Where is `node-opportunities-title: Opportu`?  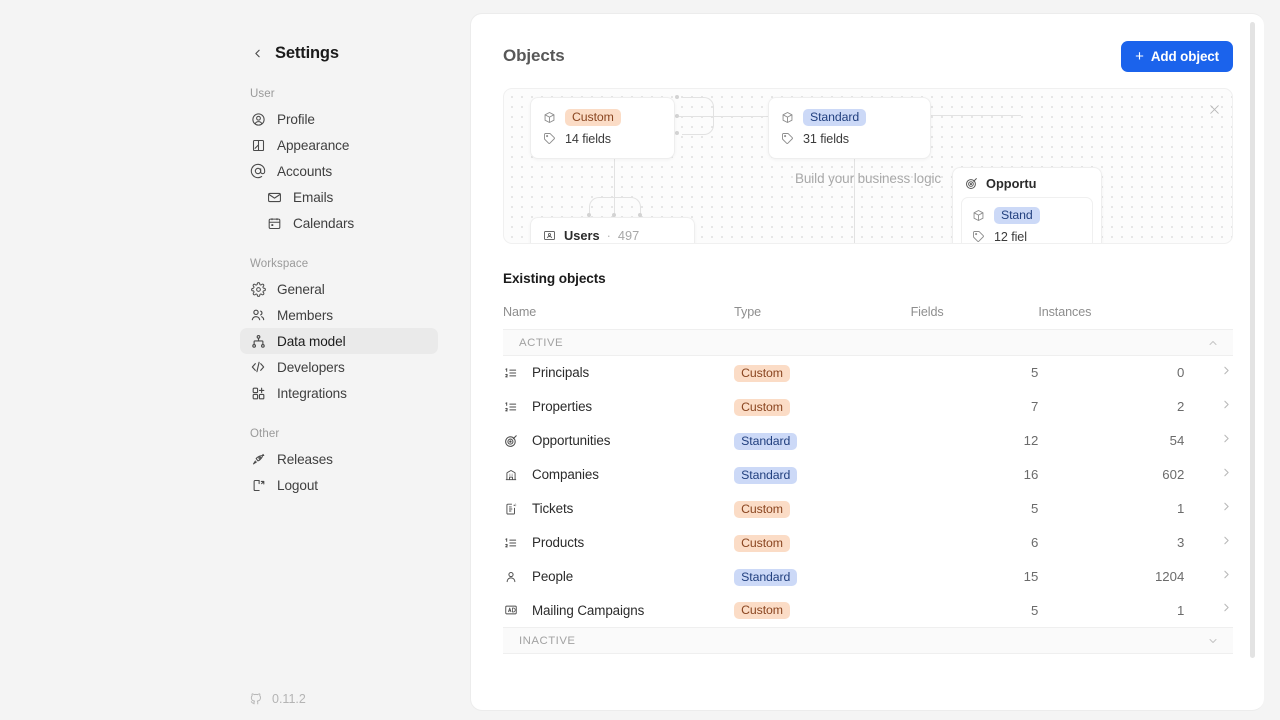 node-opportunities-title: Opportu is located at coordinates (1011, 183).